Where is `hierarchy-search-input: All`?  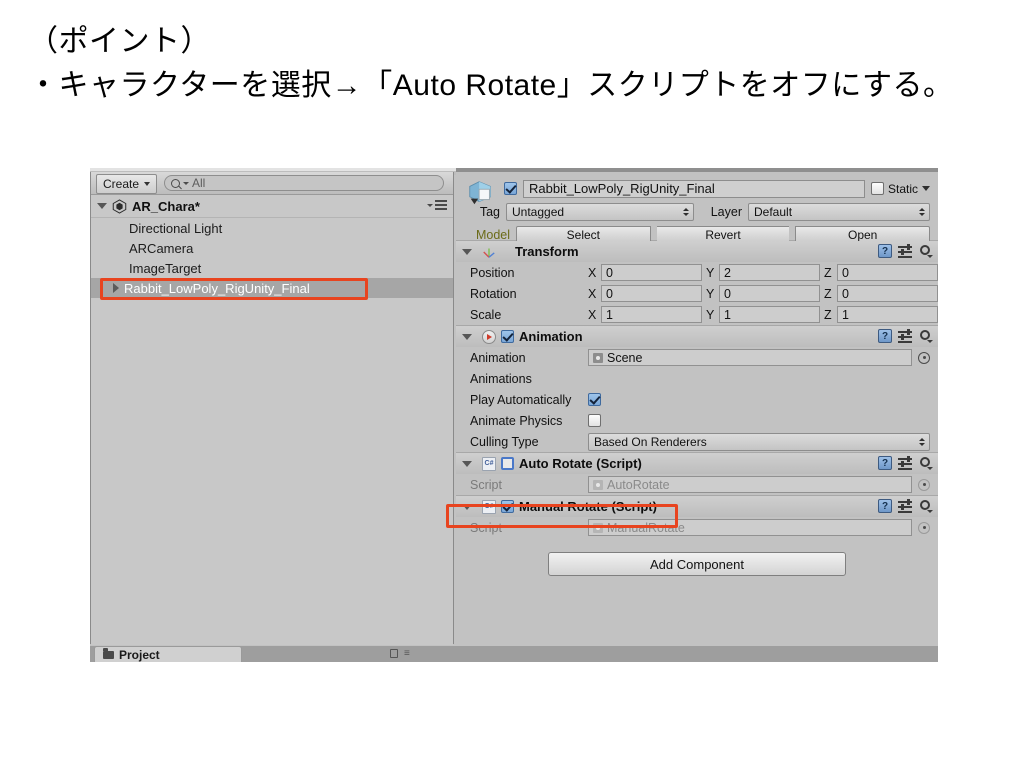
hierarchy-search-input: All is located at coordinates (304, 183).